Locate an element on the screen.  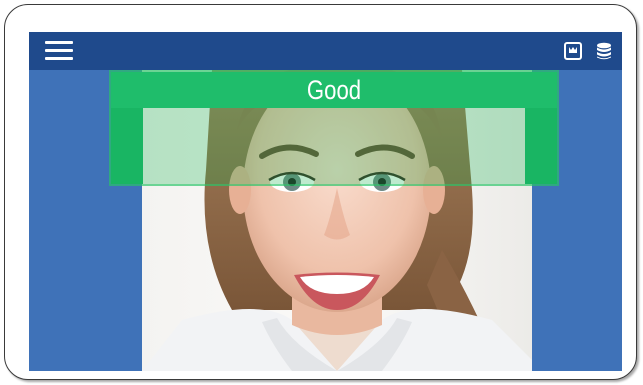
hamburger-menu-icon is located at coordinates (59, 51).